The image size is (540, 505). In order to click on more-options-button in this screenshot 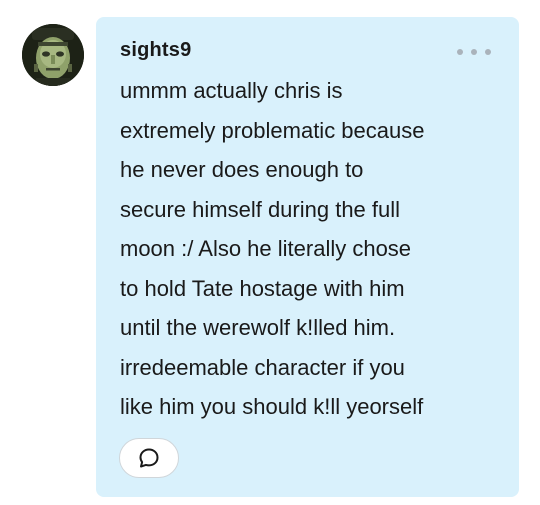, I will do `click(474, 52)`.